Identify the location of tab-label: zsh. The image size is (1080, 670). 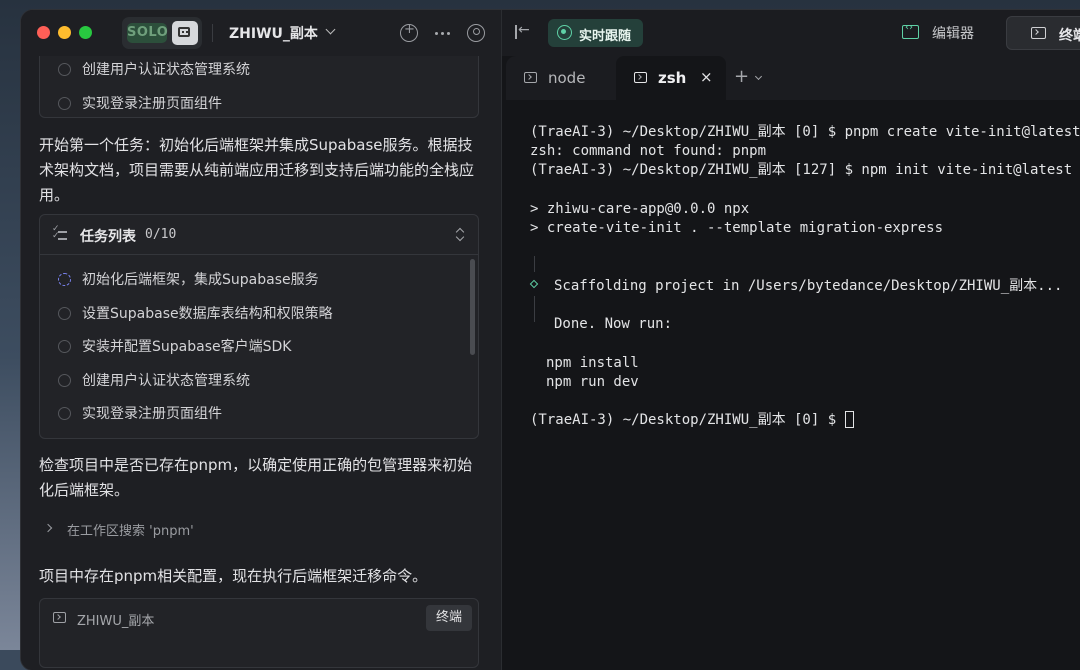
(672, 78).